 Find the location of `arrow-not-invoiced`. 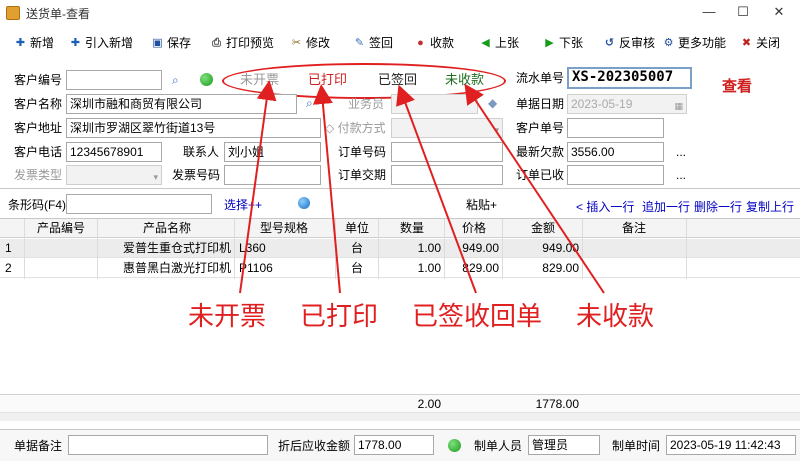

arrow-not-invoiced is located at coordinates (258, 187).